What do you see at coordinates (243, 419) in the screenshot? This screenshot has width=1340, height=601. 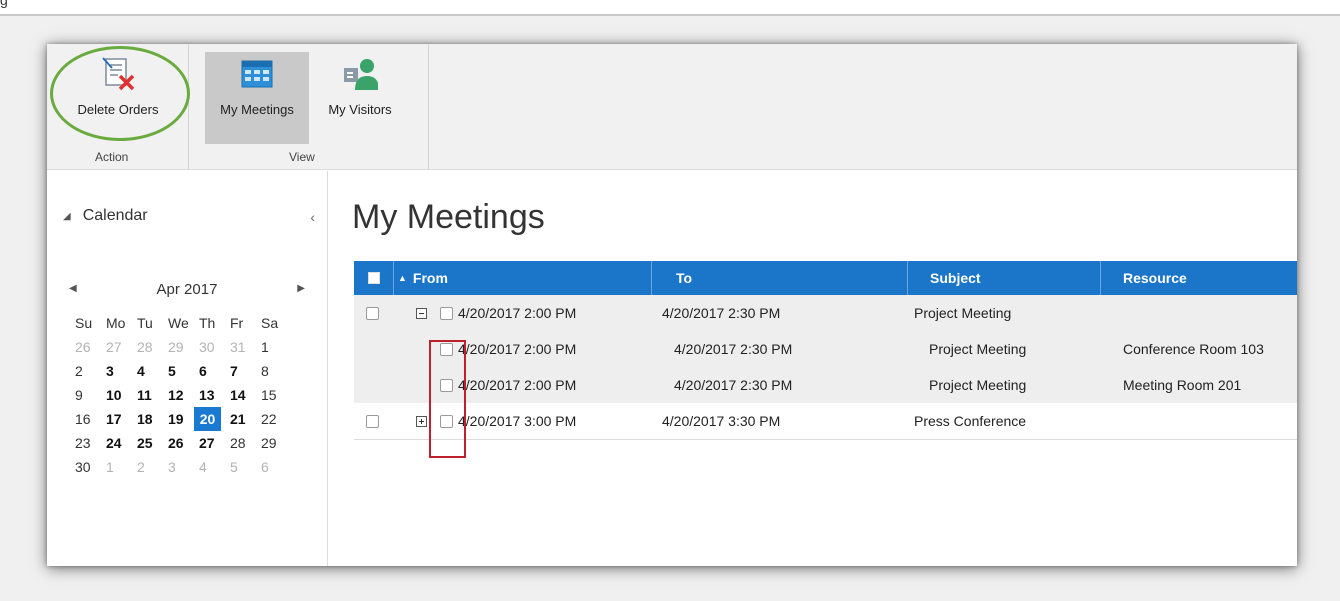 I see `calendar-day: 21` at bounding box center [243, 419].